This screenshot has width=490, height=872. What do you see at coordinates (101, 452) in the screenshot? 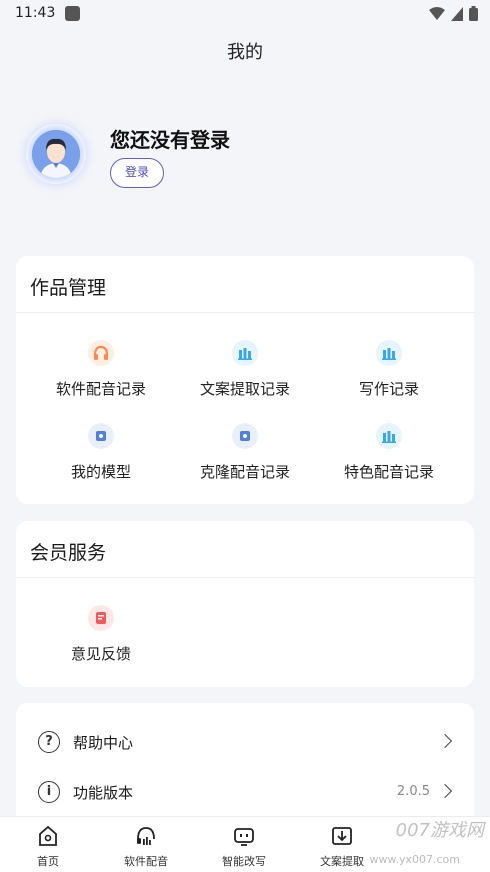
I see `grid-item-my-models: 我的模型` at bounding box center [101, 452].